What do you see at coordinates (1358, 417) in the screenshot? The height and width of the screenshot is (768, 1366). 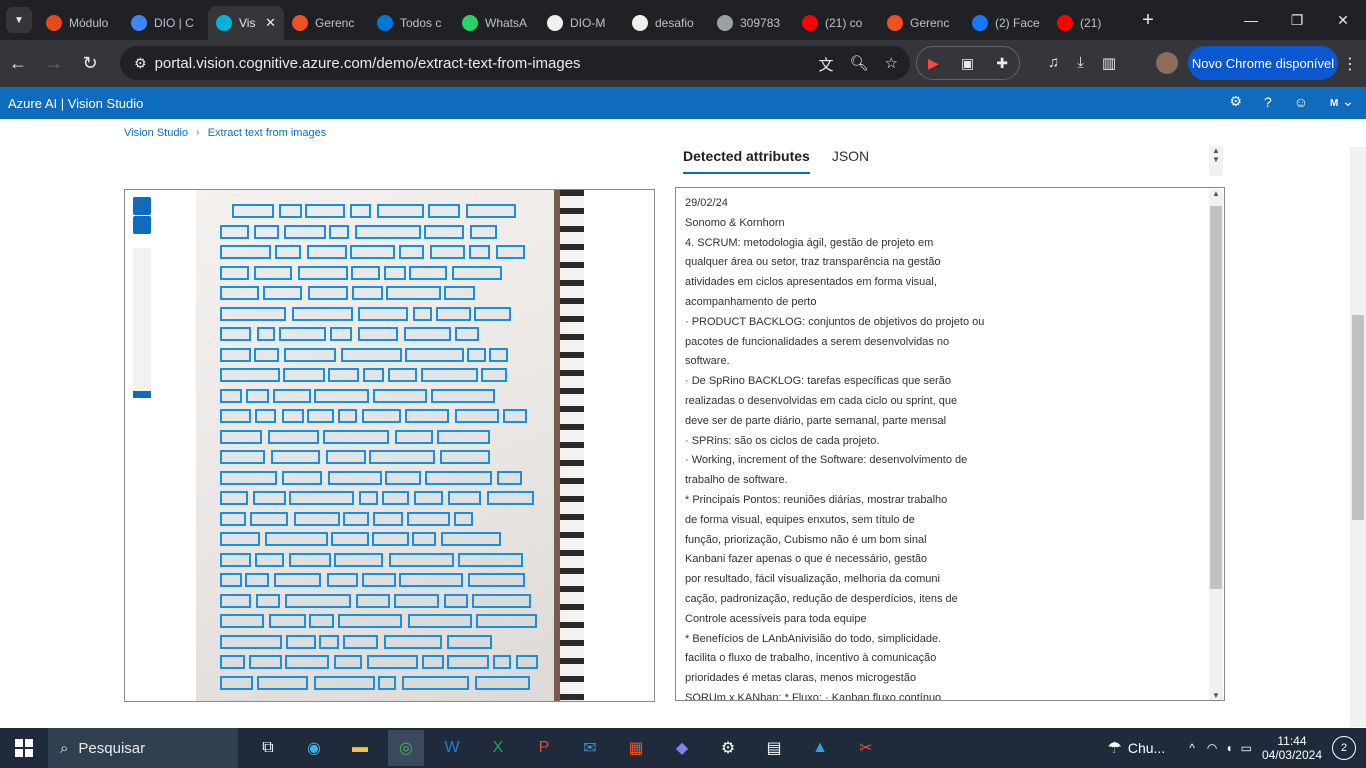 I see `page-scroll-thumb` at bounding box center [1358, 417].